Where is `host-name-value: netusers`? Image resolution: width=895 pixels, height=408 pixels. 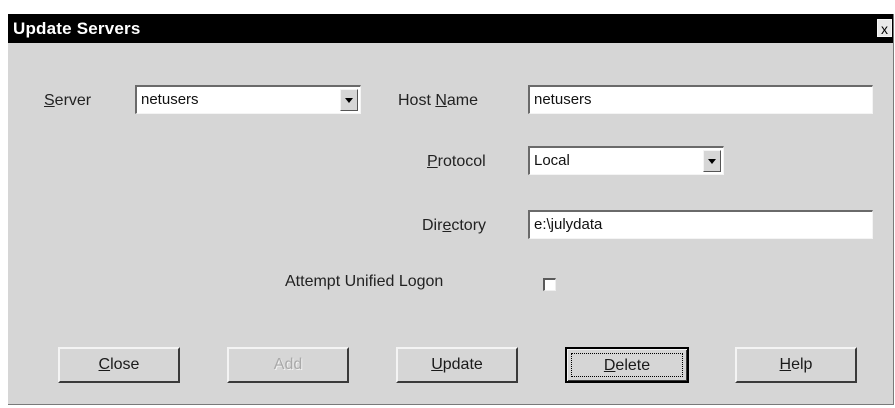
host-name-value: netusers is located at coordinates (563, 99).